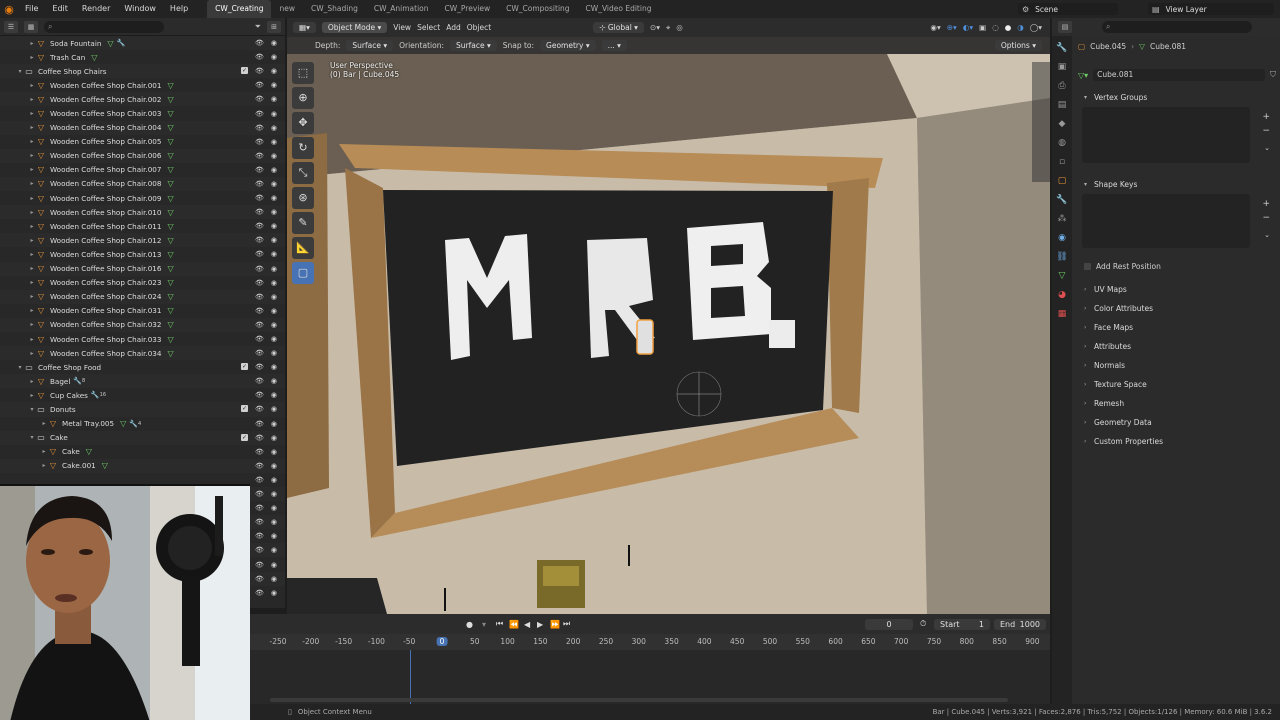 The image size is (1280, 720). What do you see at coordinates (1018, 45) in the screenshot?
I see `options-dropdown: Options ▾` at bounding box center [1018, 45].